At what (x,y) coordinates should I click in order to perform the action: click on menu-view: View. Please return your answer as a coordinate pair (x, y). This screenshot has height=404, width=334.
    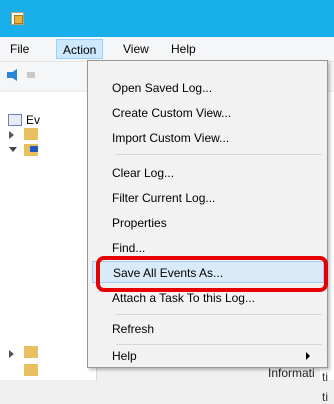
    Looking at the image, I should click on (136, 49).